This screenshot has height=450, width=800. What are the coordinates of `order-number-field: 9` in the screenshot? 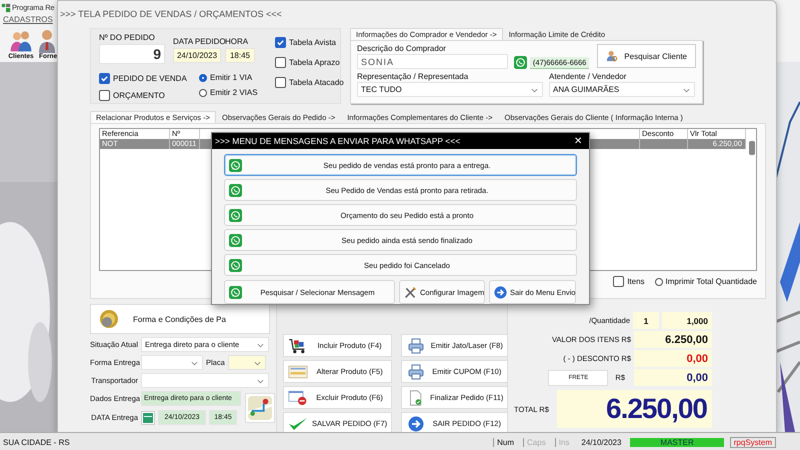 It's located at (132, 54).